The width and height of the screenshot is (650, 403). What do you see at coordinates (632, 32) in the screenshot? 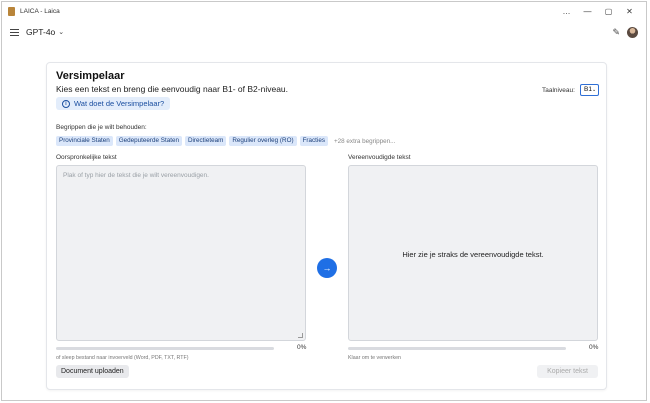
I see `avatar` at bounding box center [632, 32].